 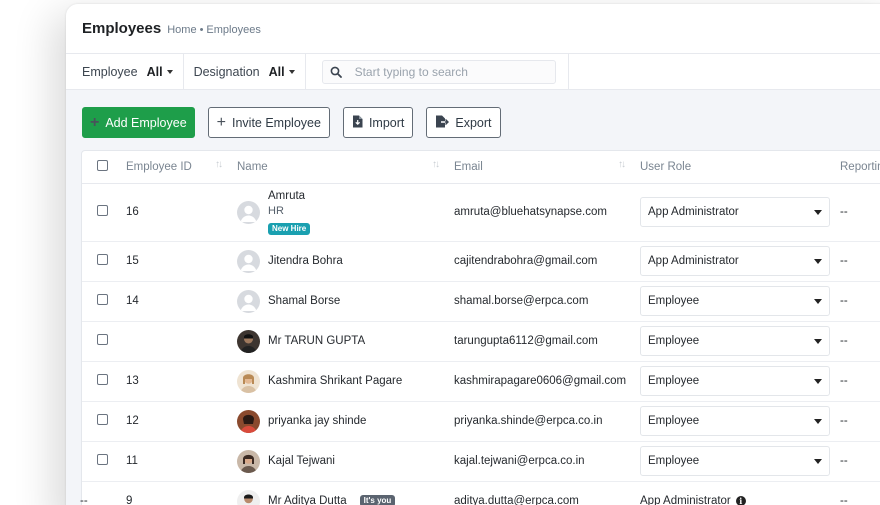 What do you see at coordinates (537, 493) in the screenshot?
I see `email-cell: aditya.dutta@erpca.com` at bounding box center [537, 493].